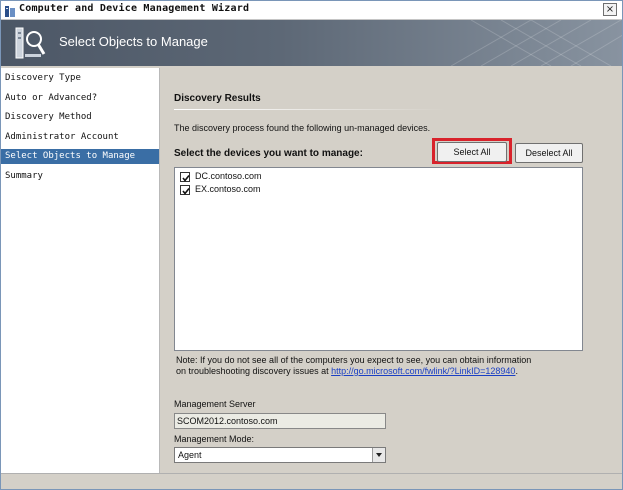 The height and width of the screenshot is (490, 623). I want to click on list-item: EX.contoso.com, so click(220, 189).